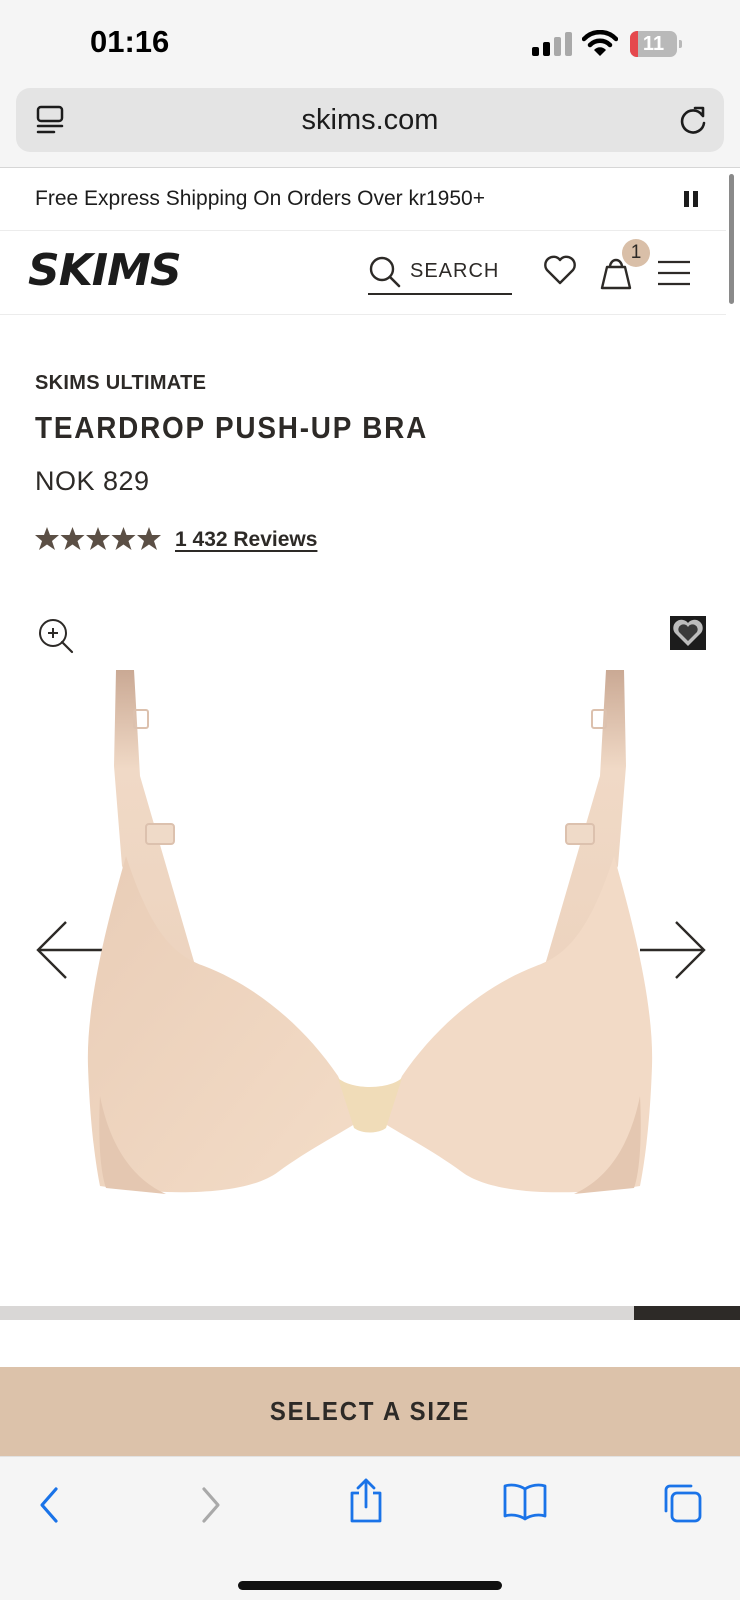 This screenshot has width=740, height=1600. What do you see at coordinates (246, 540) in the screenshot?
I see `reviews-link: 1 432 Reviews` at bounding box center [246, 540].